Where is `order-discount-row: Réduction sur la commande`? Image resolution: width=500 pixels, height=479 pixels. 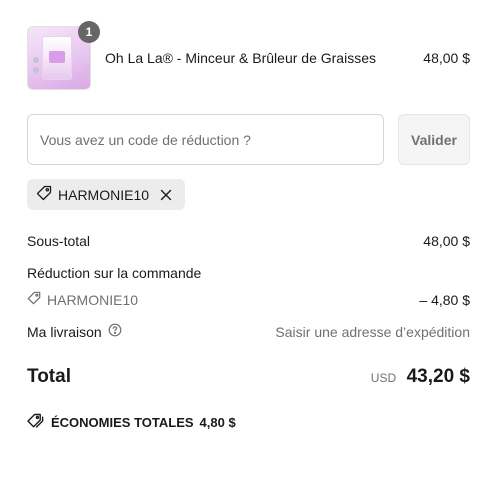
order-discount-row: Réduction sur la commande is located at coordinates (248, 273).